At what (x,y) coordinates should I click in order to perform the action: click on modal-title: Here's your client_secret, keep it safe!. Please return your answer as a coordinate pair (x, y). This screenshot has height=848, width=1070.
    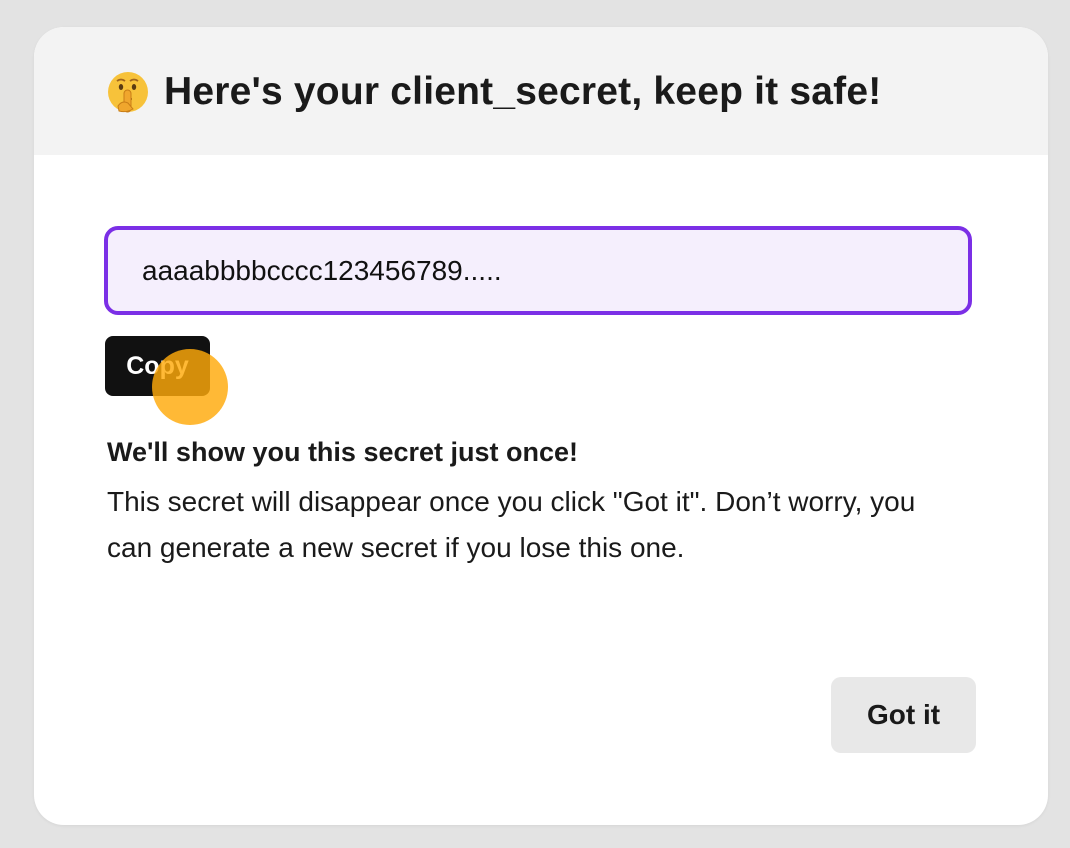
    Looking at the image, I should click on (523, 91).